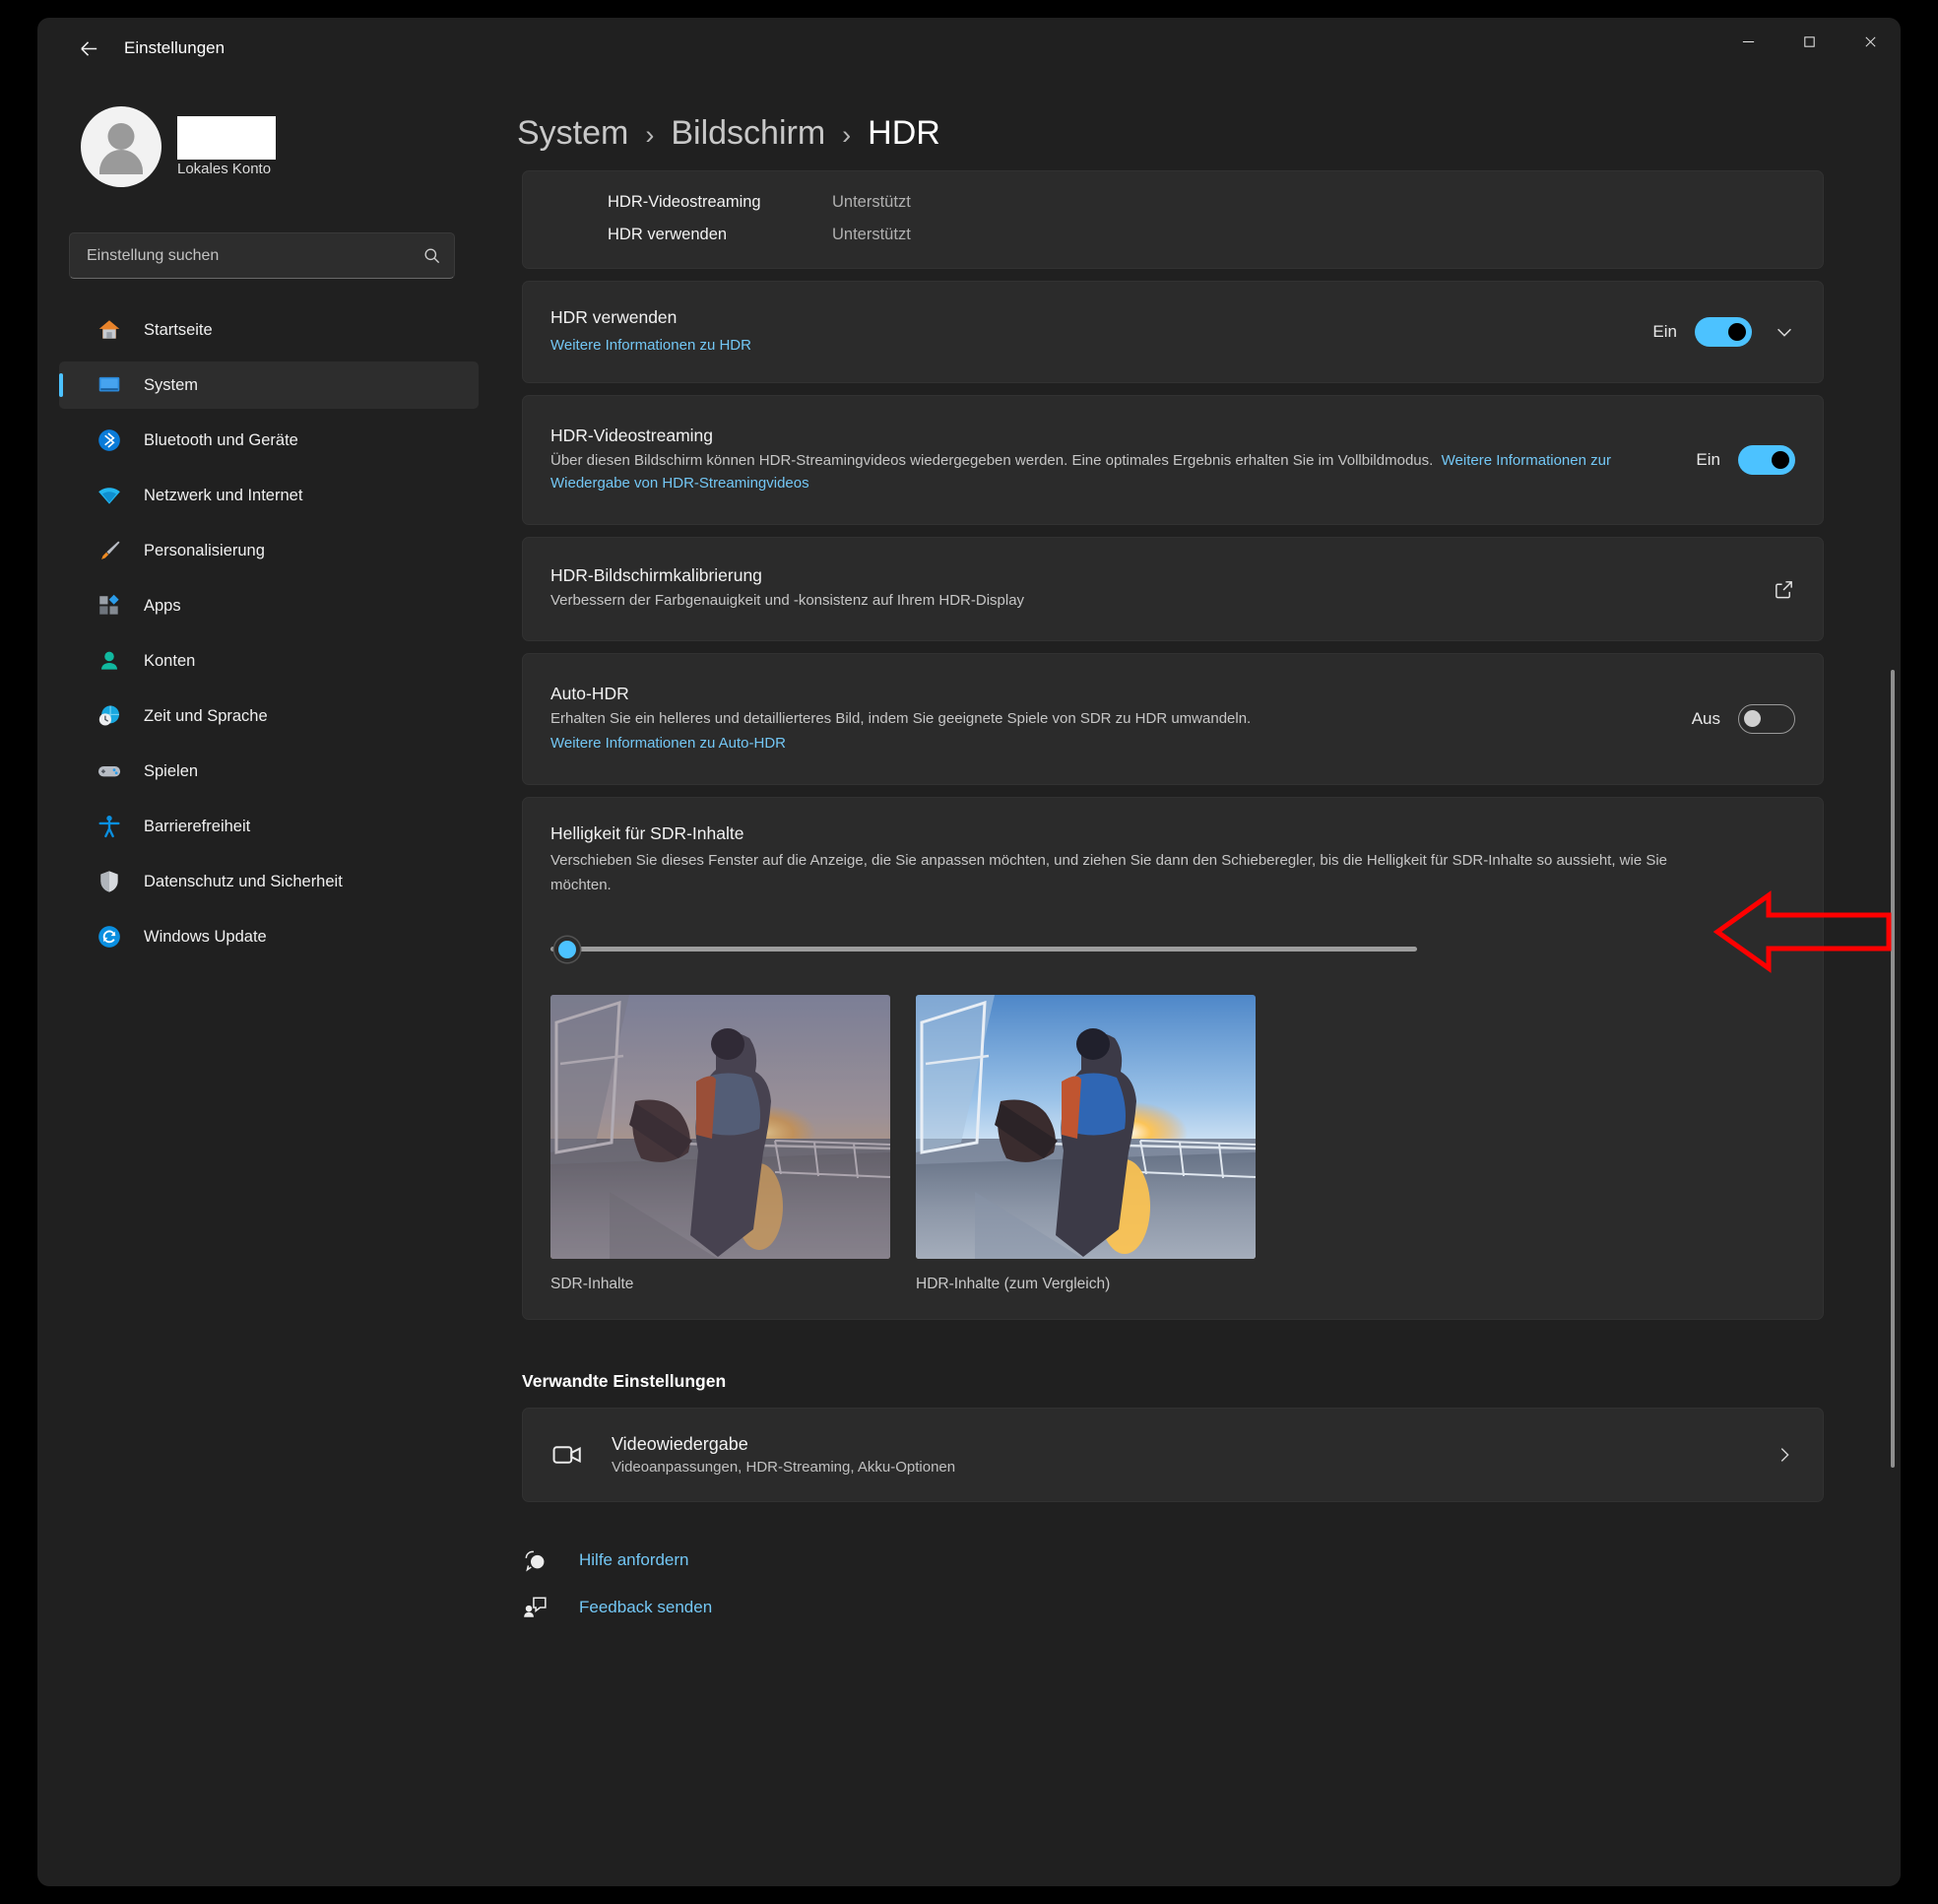 This screenshot has width=1938, height=1904. What do you see at coordinates (243, 881) in the screenshot?
I see `sidebar-item-label: Datenschutz und Sicherheit` at bounding box center [243, 881].